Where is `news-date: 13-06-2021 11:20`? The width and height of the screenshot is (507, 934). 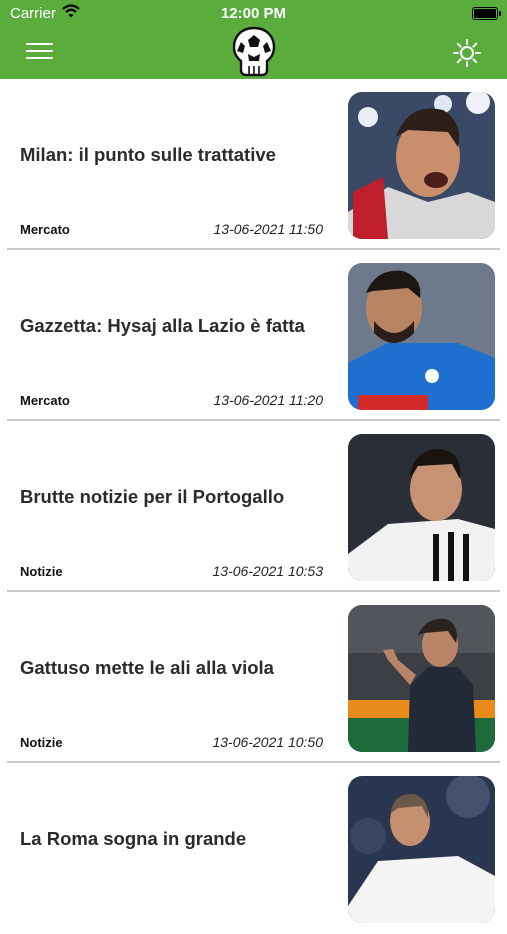 news-date: 13-06-2021 11:20 is located at coordinates (268, 400).